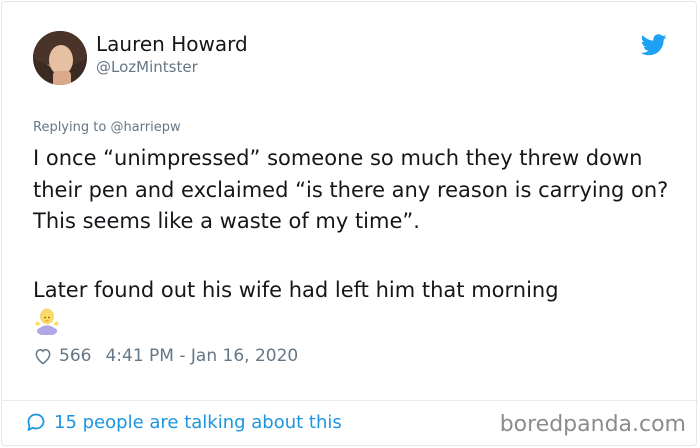 The height and width of the screenshot is (448, 700). Describe the element at coordinates (60, 58) in the screenshot. I see `avatar` at that location.